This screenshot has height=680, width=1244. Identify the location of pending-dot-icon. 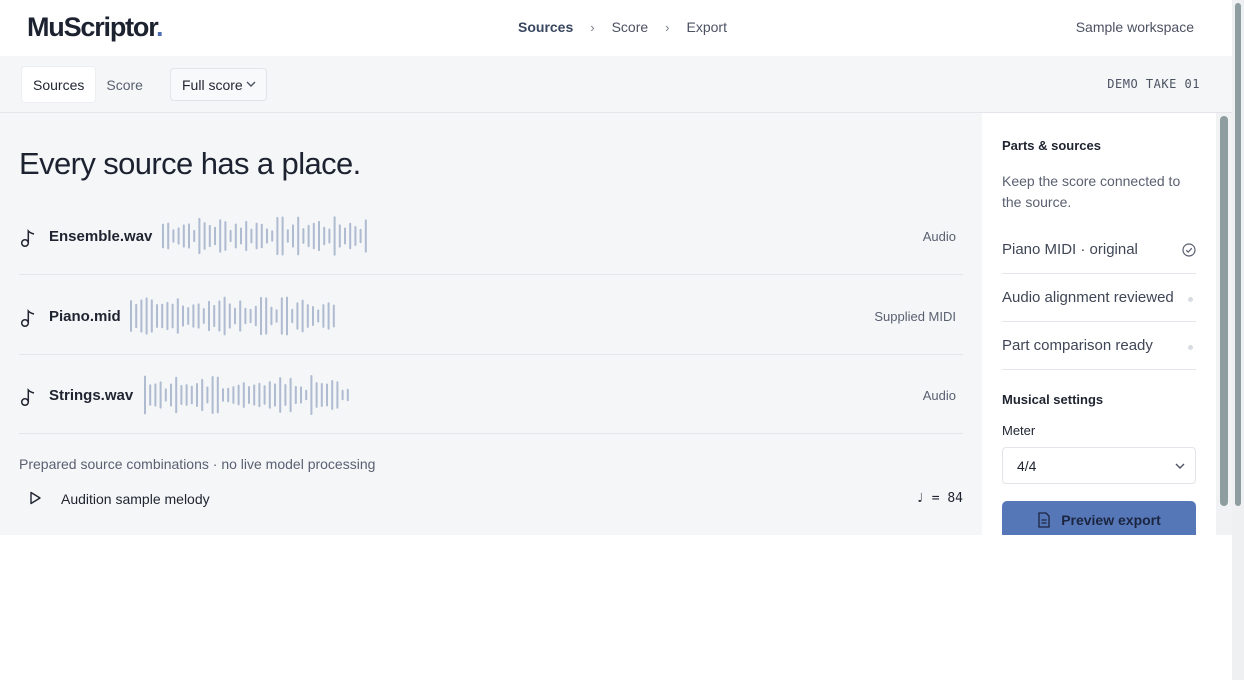
(1190, 299).